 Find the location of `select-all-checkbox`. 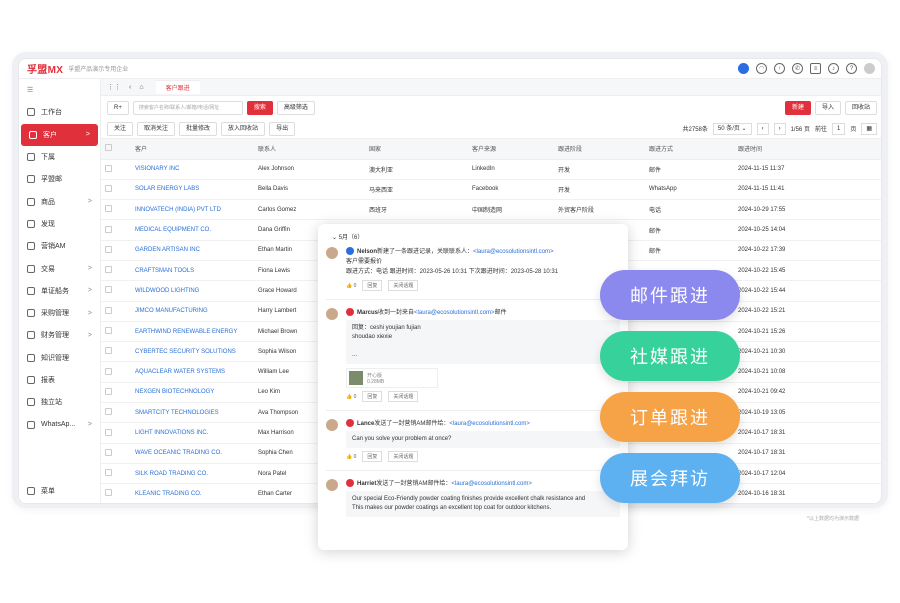

select-all-checkbox is located at coordinates (116, 149).